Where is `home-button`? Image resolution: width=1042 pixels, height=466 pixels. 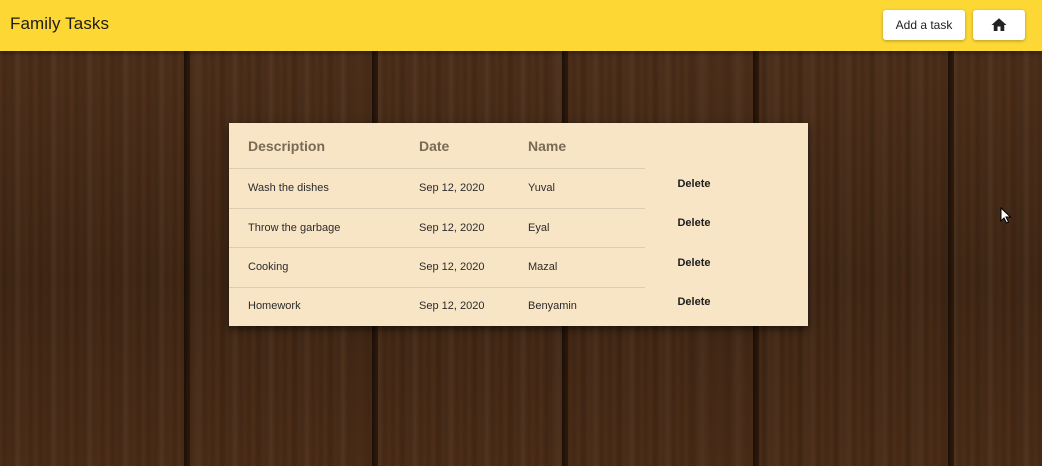
home-button is located at coordinates (999, 25).